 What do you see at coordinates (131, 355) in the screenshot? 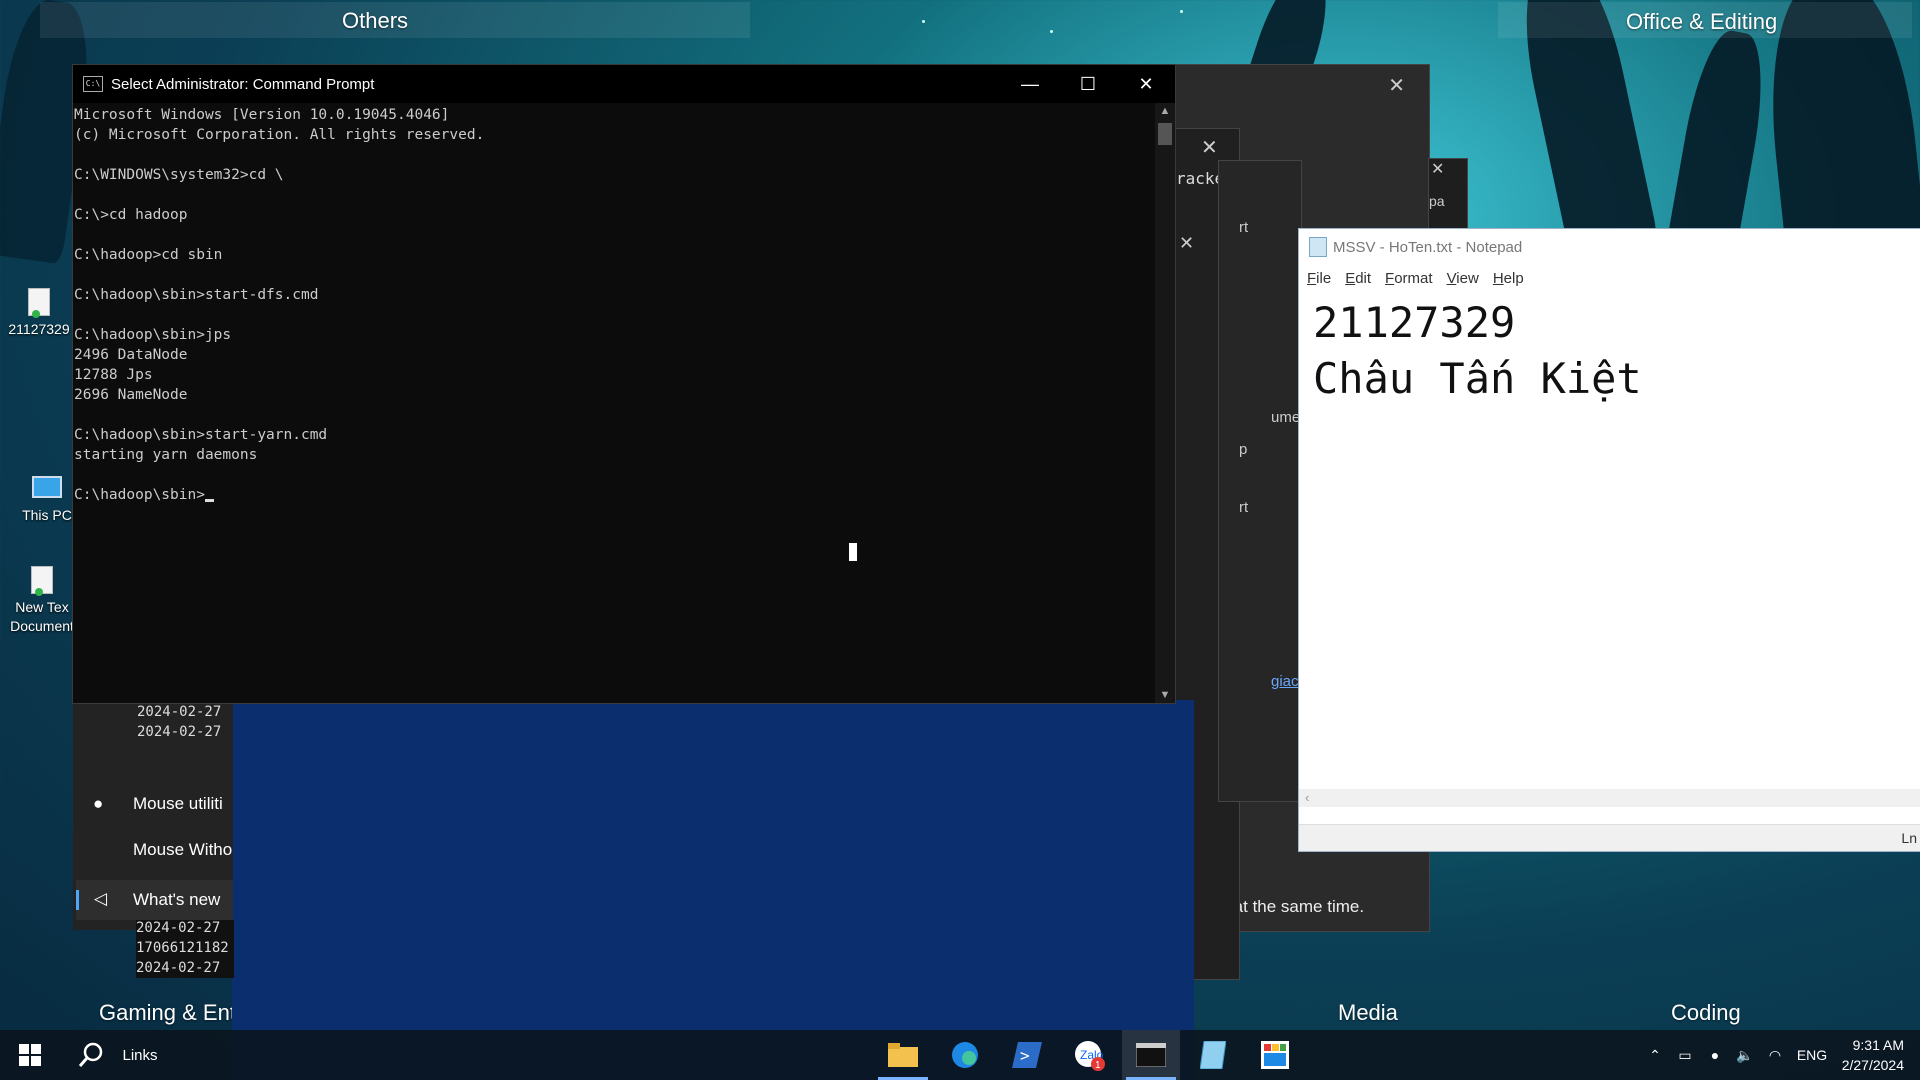
I see `console-line: 2496 DataNode` at bounding box center [131, 355].